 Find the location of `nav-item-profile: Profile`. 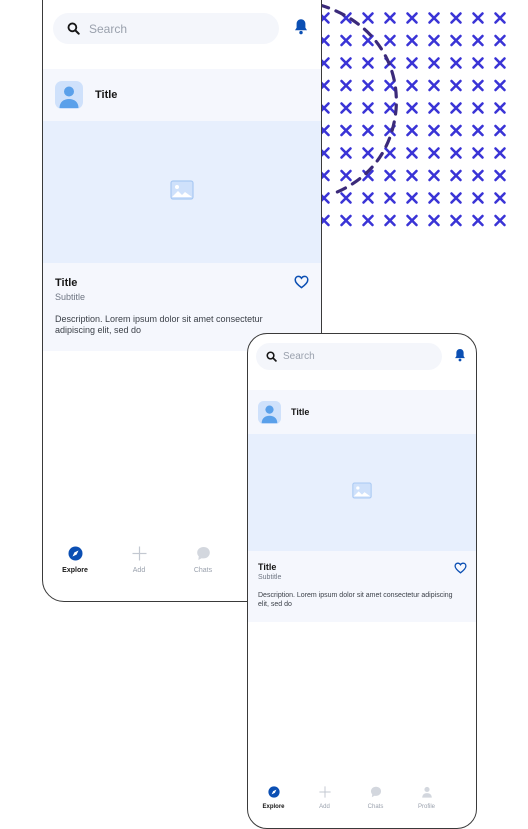

nav-item-profile: Profile is located at coordinates (426, 801).